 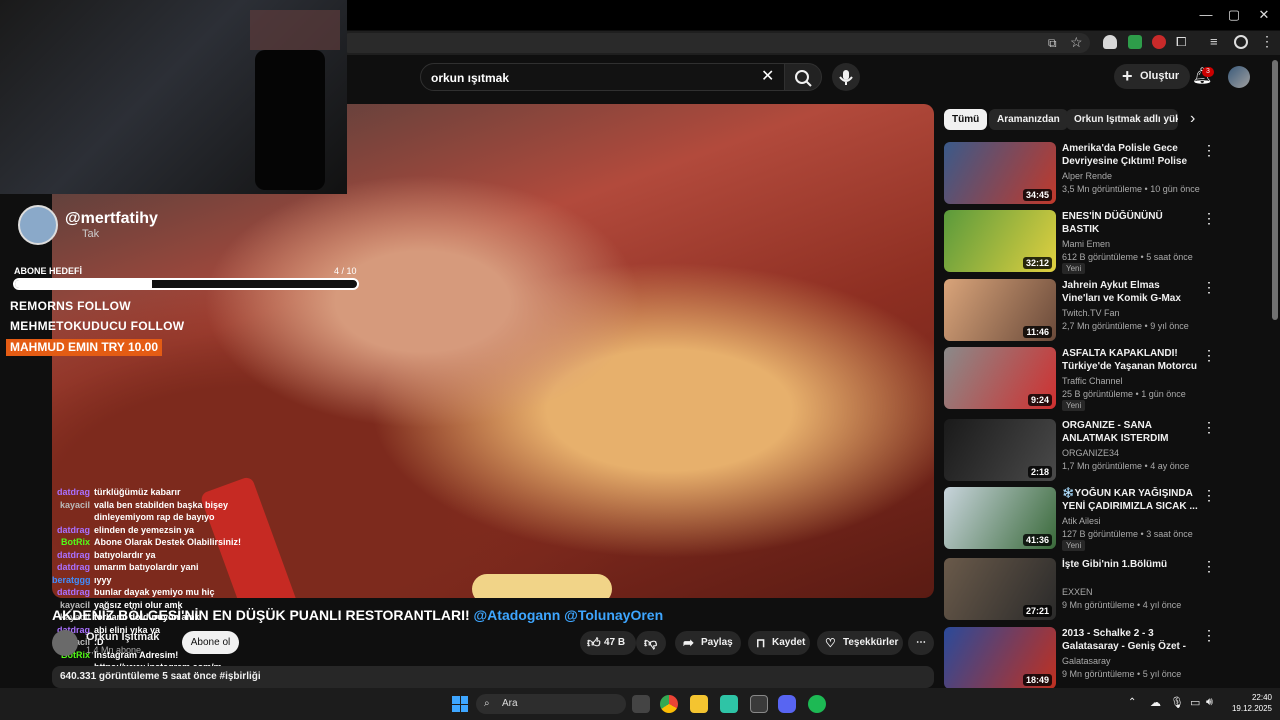 I want to click on task-view-icon, so click(x=641, y=704).